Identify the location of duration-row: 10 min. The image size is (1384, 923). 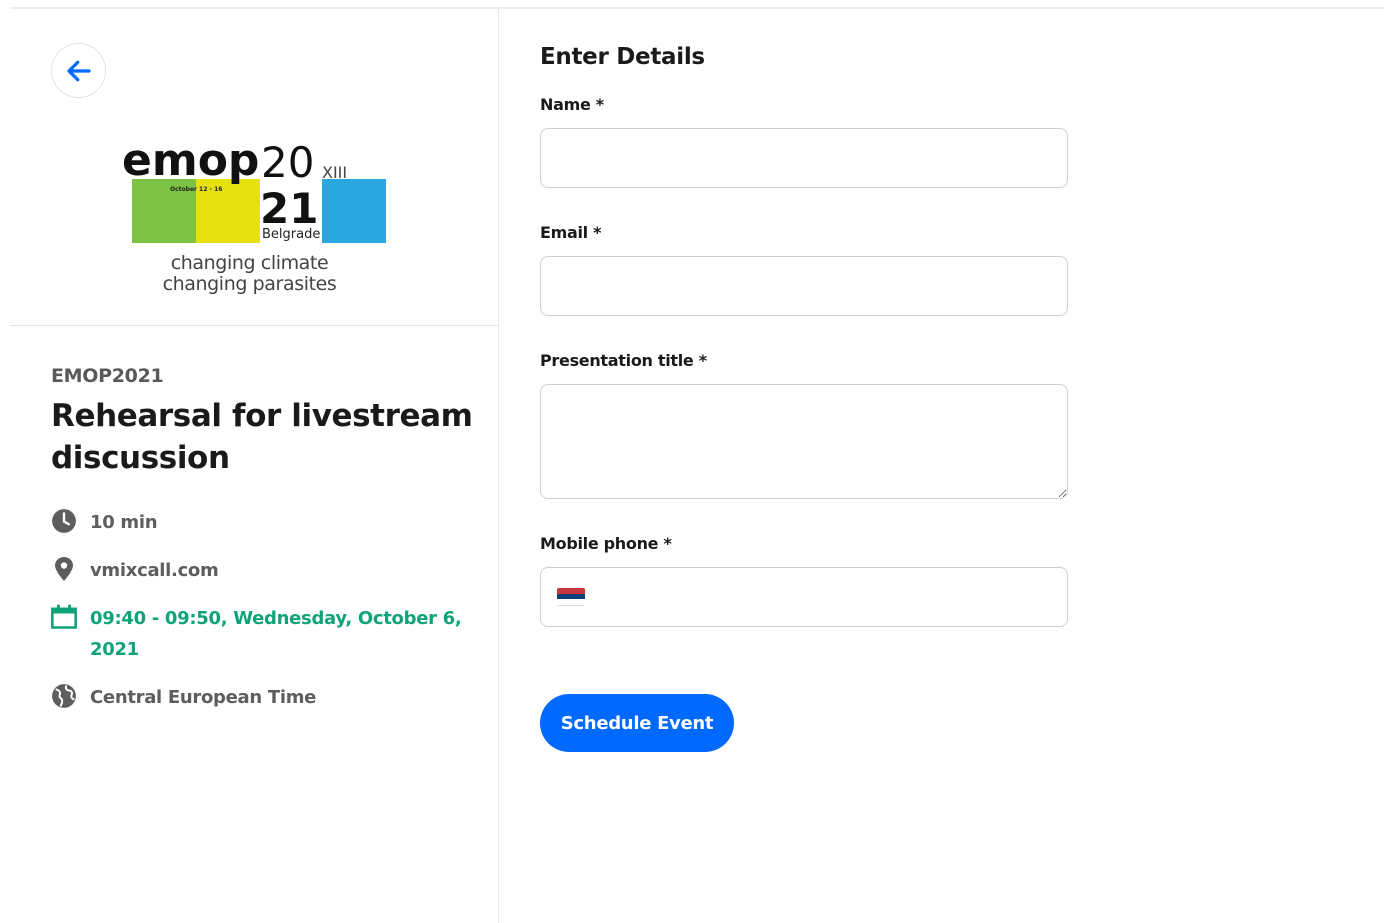
(104, 522).